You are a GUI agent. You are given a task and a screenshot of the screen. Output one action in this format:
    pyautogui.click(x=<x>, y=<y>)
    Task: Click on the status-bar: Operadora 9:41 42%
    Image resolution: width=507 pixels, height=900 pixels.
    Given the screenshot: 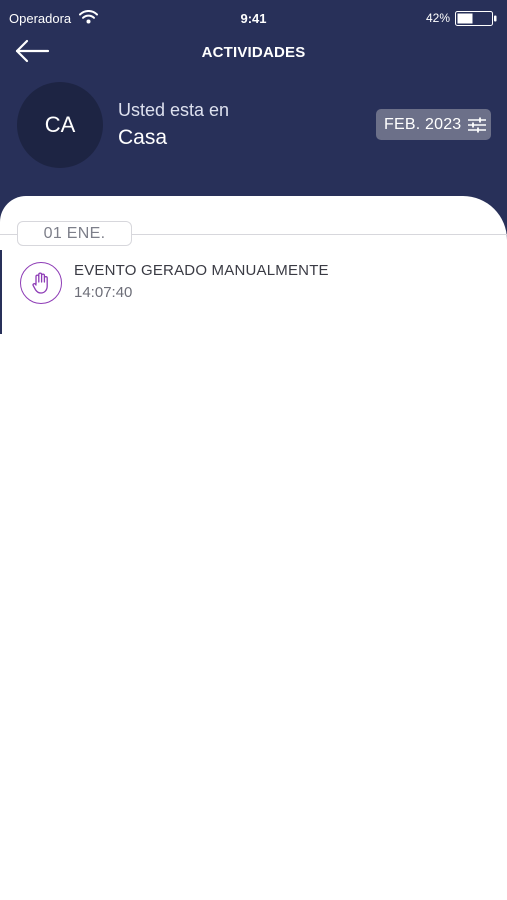 What is the action you would take?
    pyautogui.click(x=253, y=18)
    